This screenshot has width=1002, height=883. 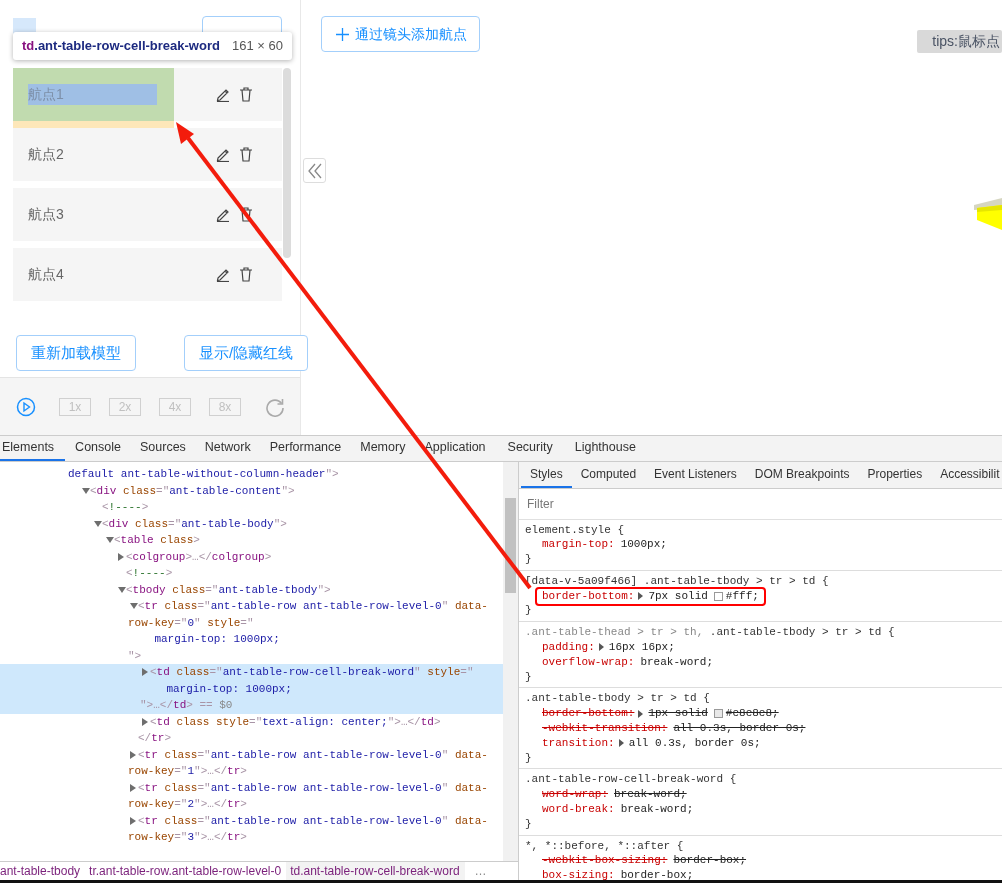 What do you see at coordinates (578, 545) in the screenshot?
I see `css-property: margin-top:` at bounding box center [578, 545].